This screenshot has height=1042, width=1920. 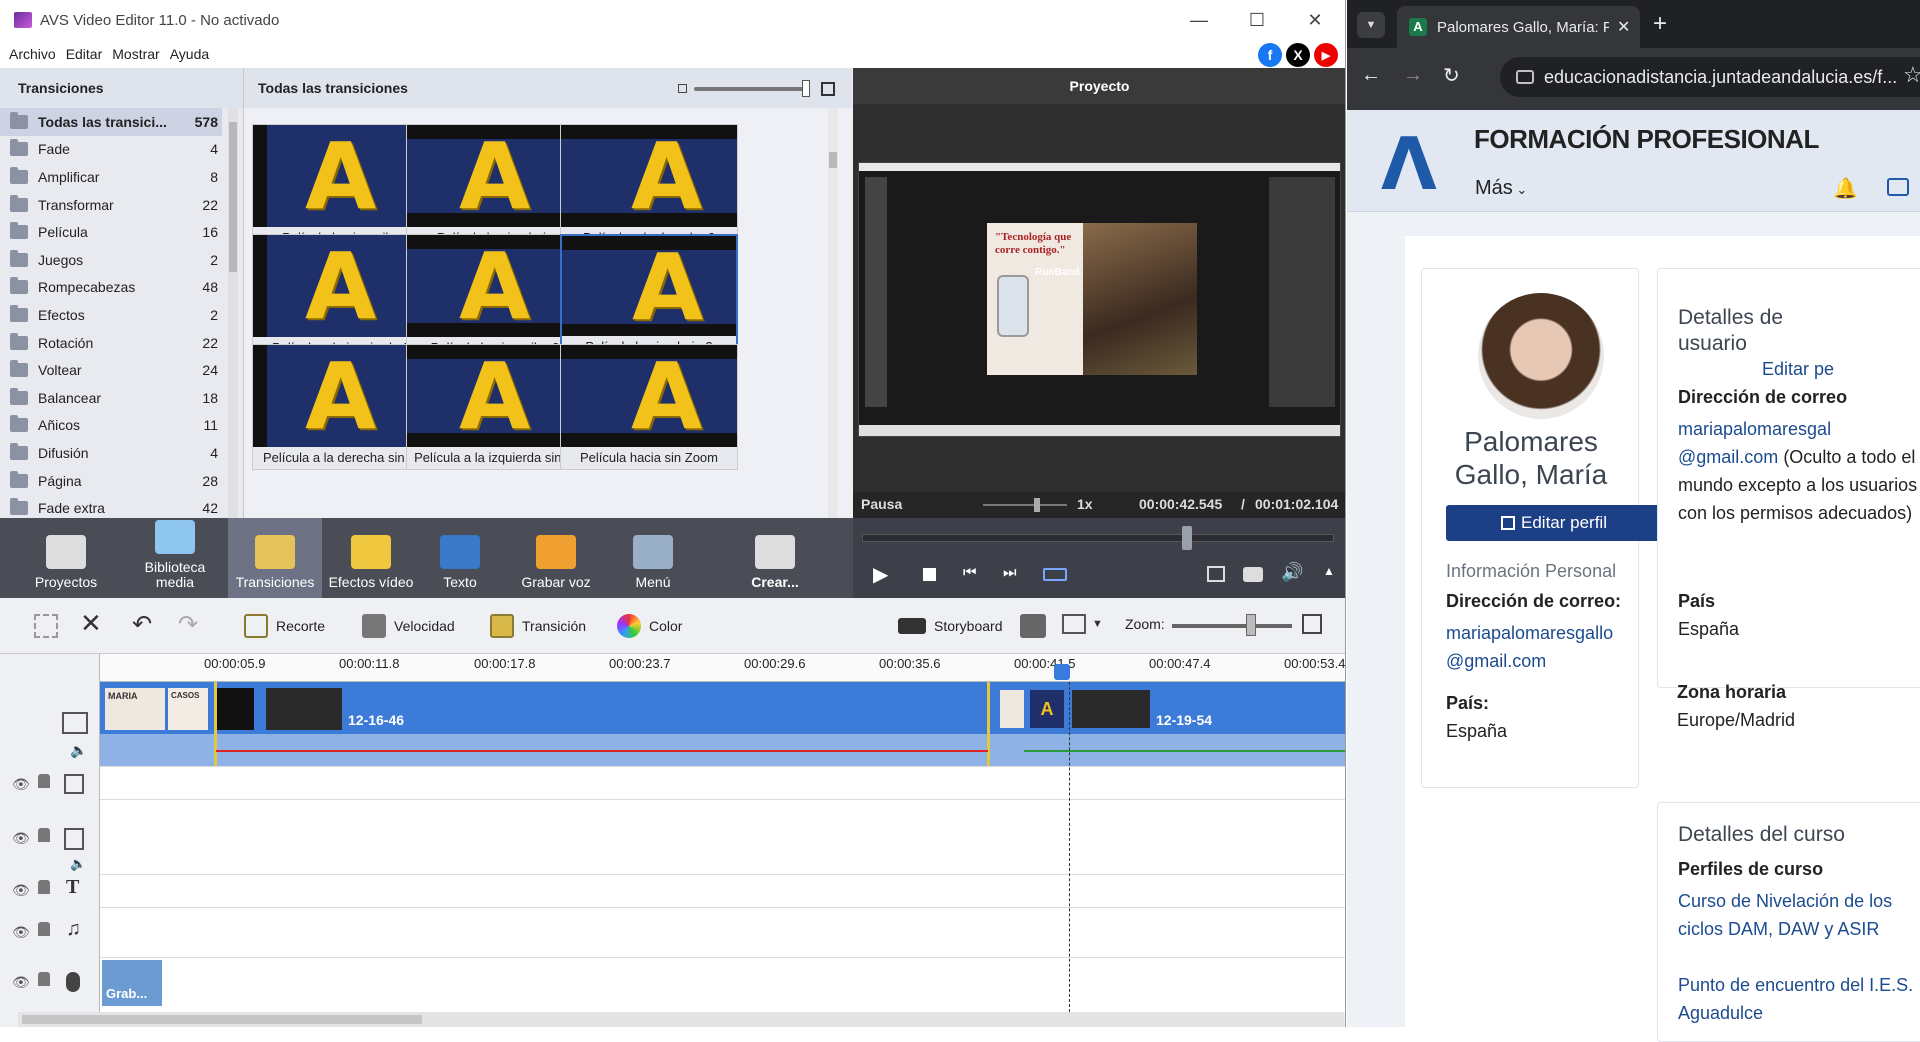 I want to click on small-thumbs-icon, so click(x=682, y=88).